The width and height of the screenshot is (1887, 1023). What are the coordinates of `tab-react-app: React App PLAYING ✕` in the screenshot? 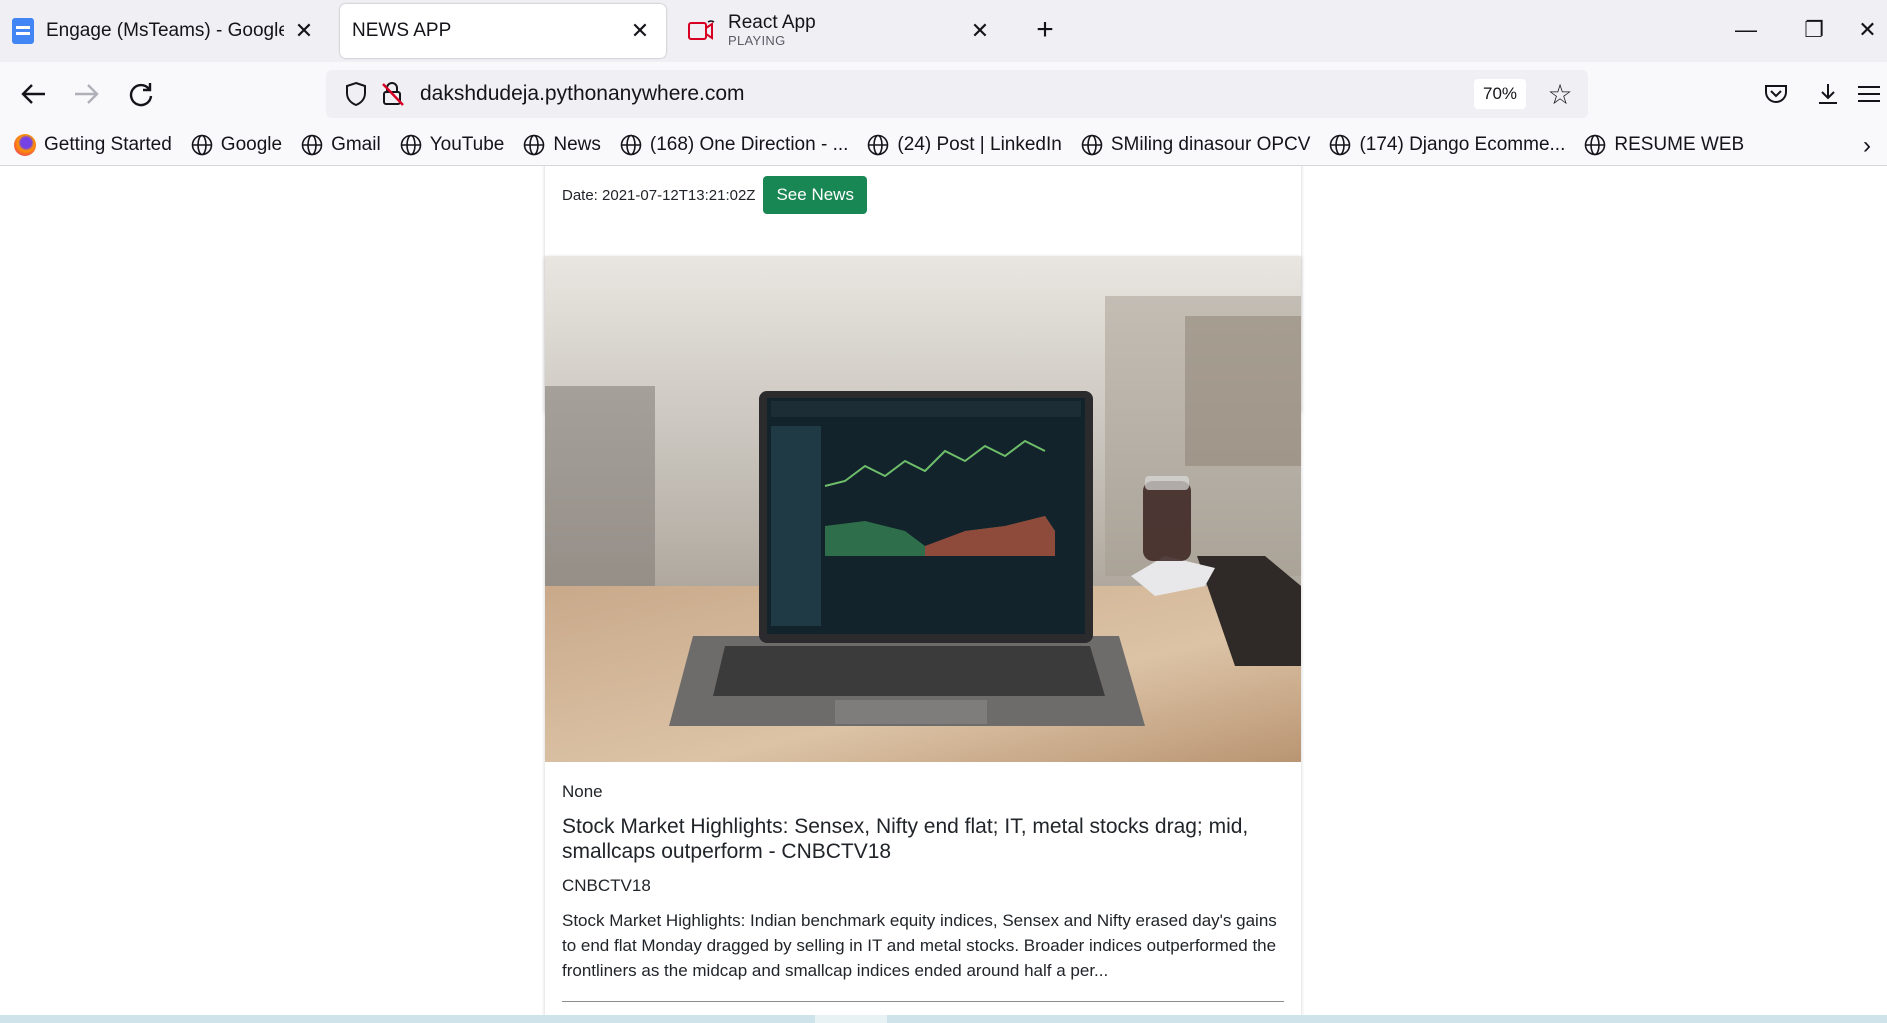 It's located at (841, 31).